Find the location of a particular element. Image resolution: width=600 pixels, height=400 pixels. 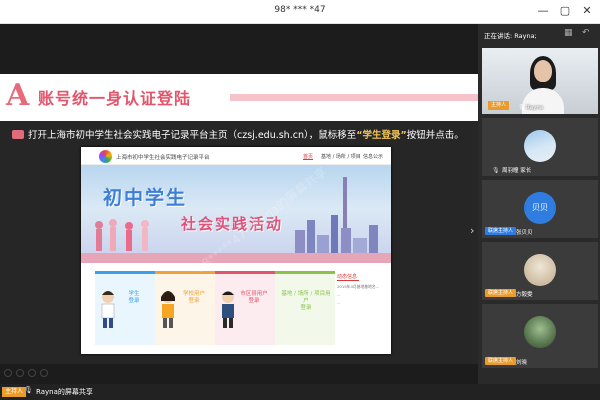

bullet-icon is located at coordinates (18, 134).